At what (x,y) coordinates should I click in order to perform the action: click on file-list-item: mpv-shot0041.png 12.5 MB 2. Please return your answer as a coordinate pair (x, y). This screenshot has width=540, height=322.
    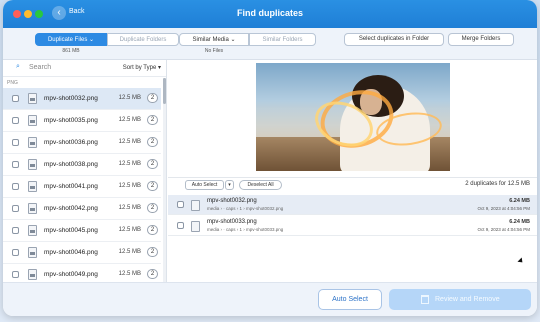
    Looking at the image, I should click on (82, 187).